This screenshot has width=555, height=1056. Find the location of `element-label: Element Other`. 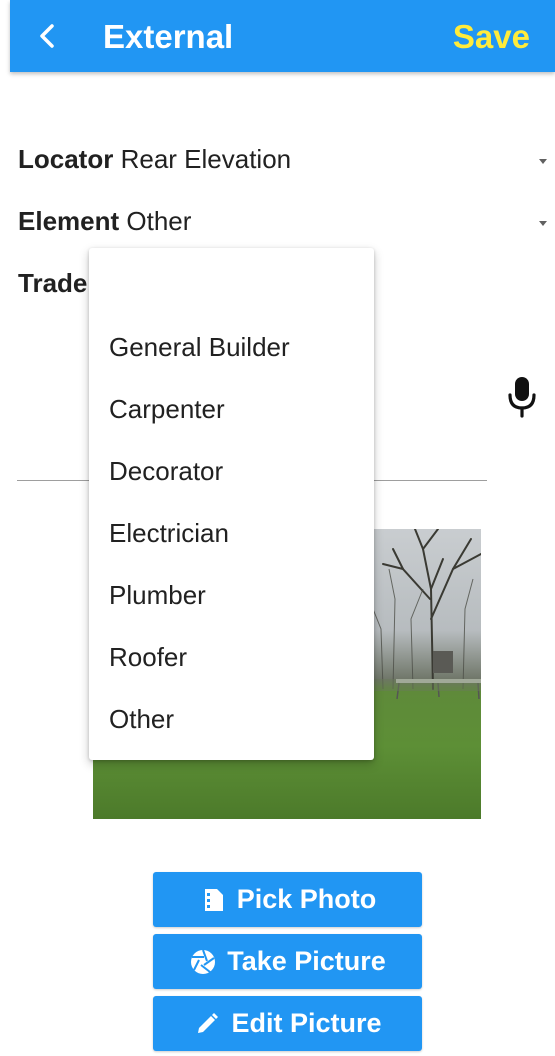

element-label: Element Other is located at coordinates (104, 221).